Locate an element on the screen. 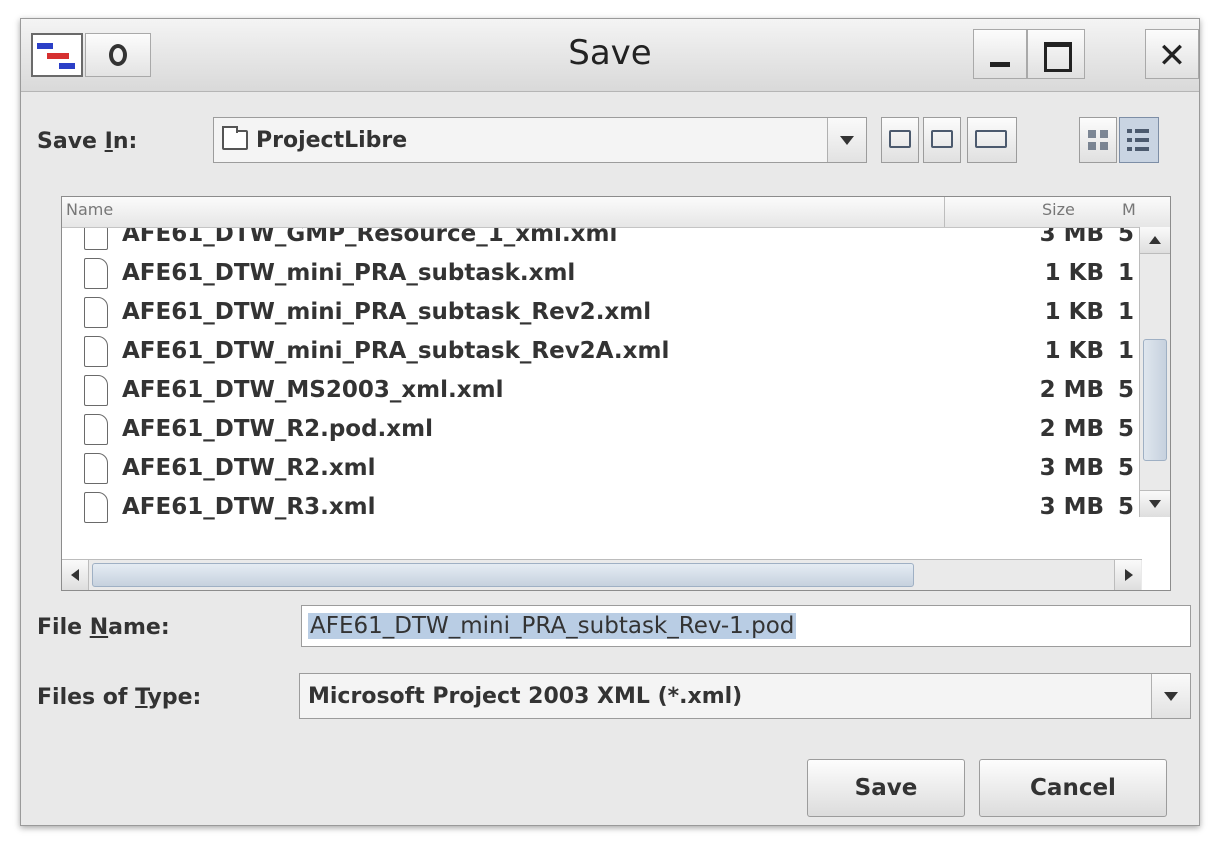 This screenshot has height=843, width=1229. details-view-icon is located at coordinates (1138, 140).